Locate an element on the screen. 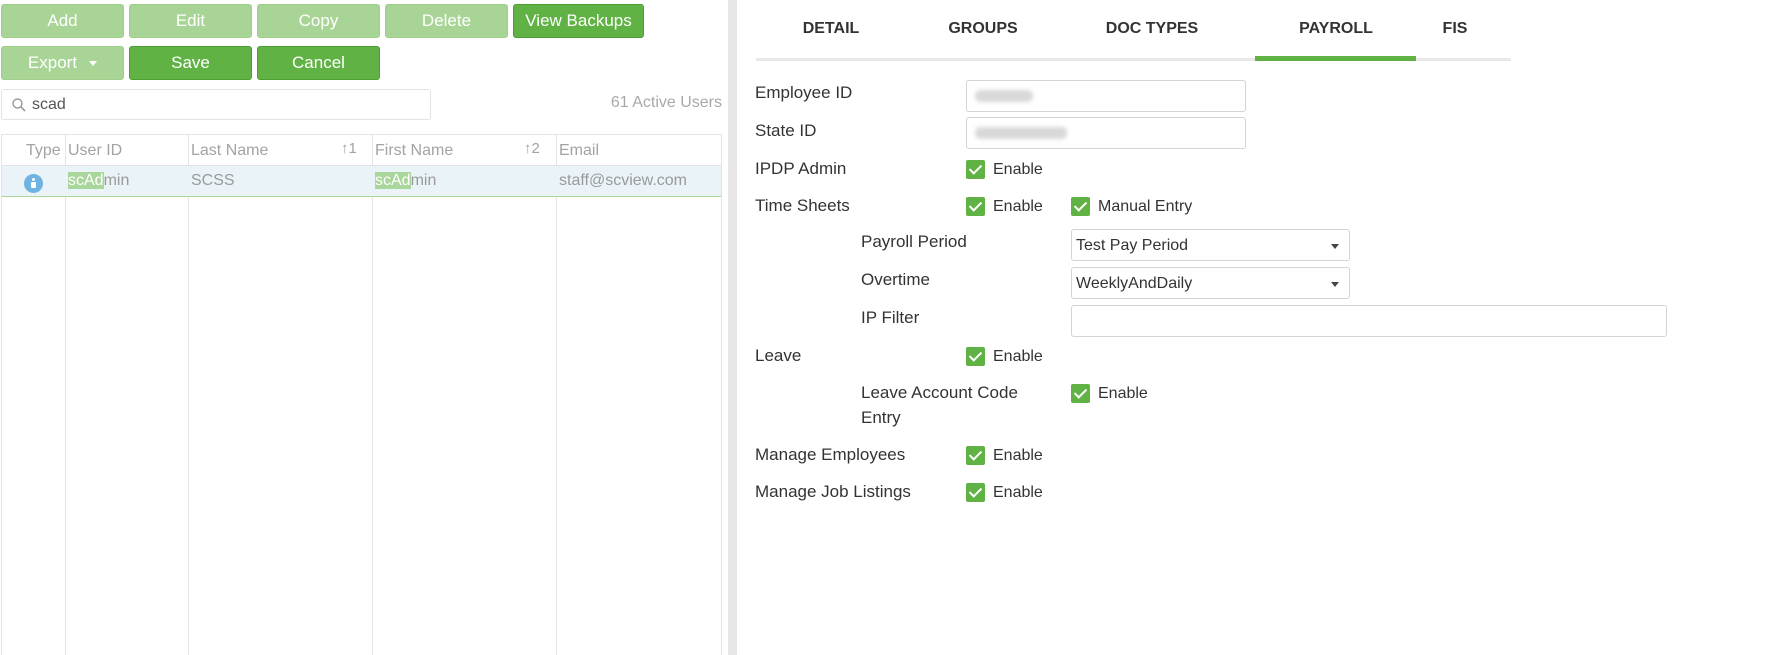 The image size is (1790, 655). search-input is located at coordinates (222, 104).